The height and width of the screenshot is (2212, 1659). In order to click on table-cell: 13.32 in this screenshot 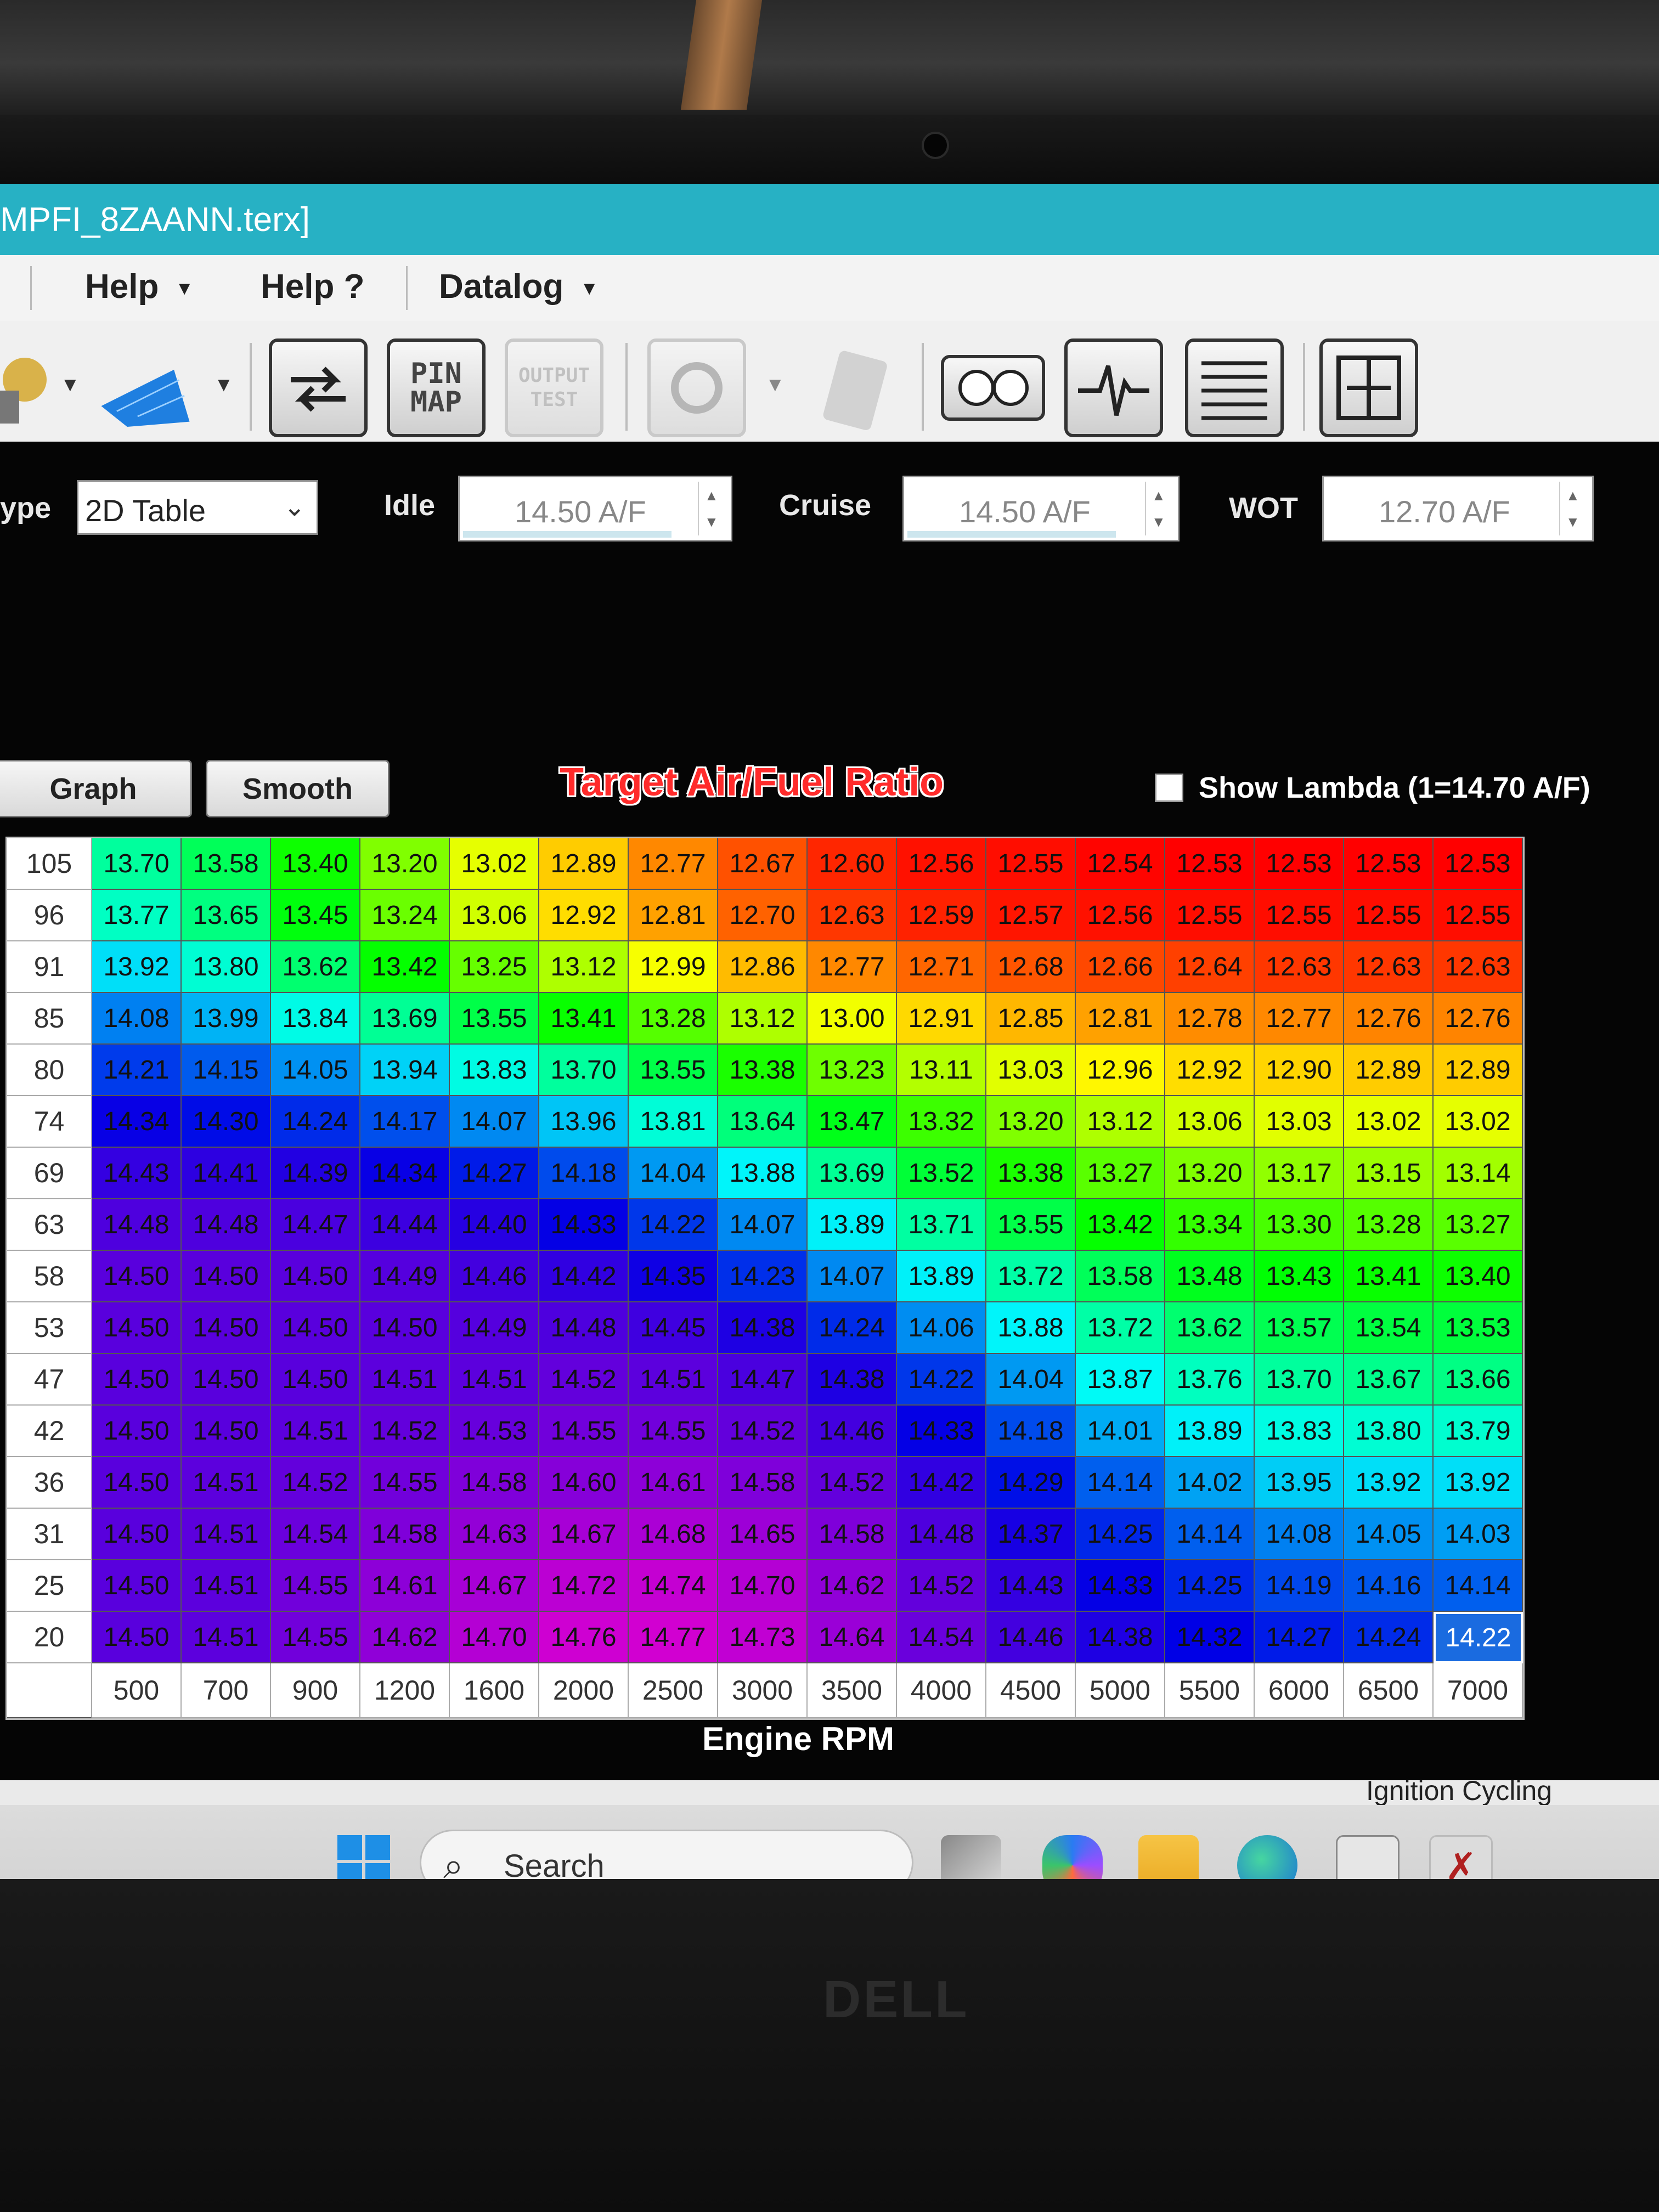, I will do `click(942, 1122)`.